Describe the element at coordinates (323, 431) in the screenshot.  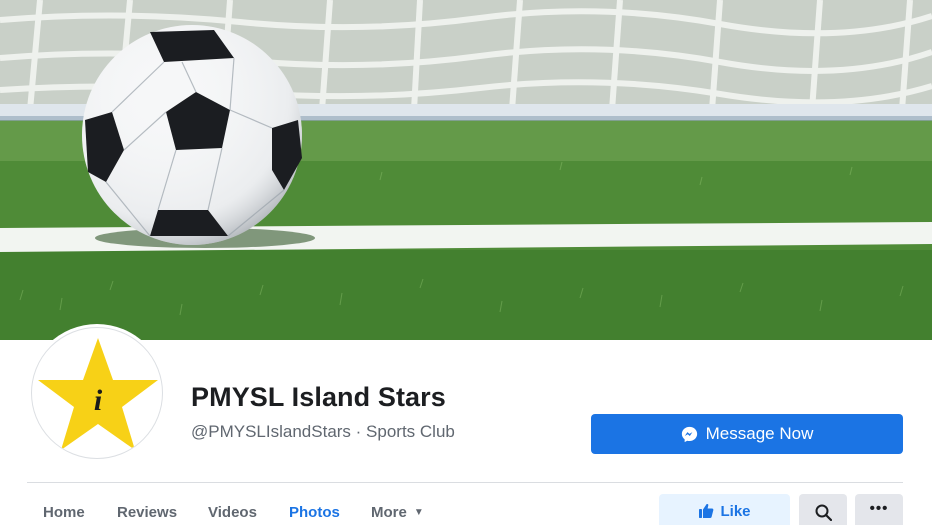
I see `page-handle-category: @PMYSLIslandStars · Sports Club` at that location.